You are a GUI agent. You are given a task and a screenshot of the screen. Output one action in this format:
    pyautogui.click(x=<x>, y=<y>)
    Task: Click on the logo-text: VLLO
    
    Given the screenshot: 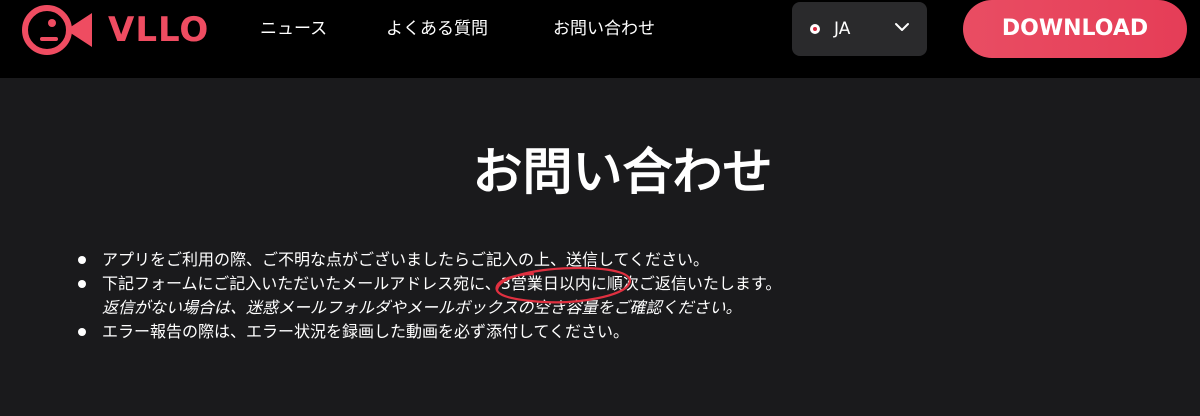 What is the action you would take?
    pyautogui.click(x=159, y=30)
    